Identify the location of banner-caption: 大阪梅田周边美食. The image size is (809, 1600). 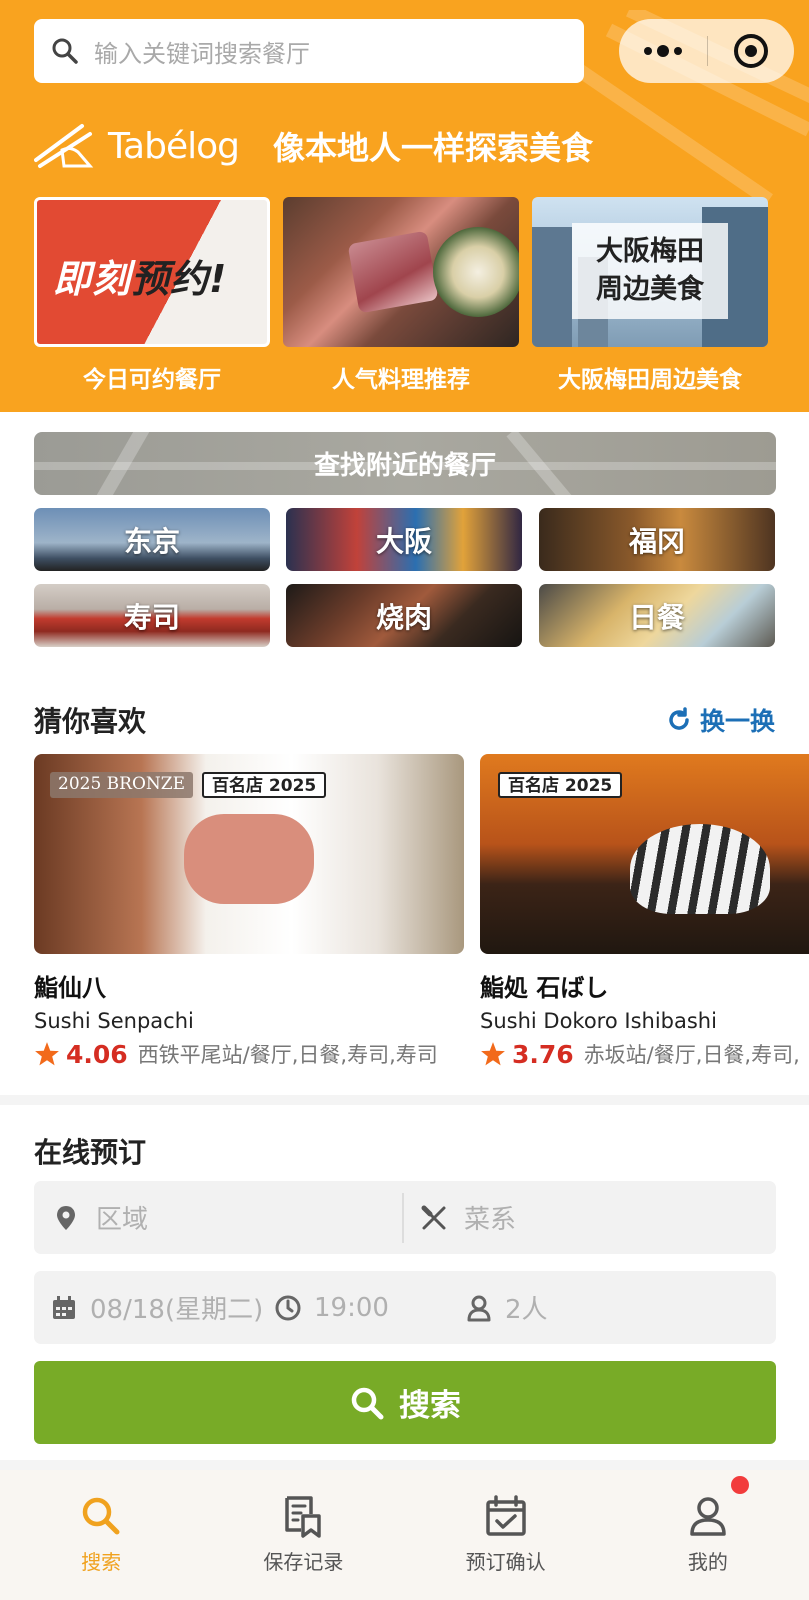
(650, 377).